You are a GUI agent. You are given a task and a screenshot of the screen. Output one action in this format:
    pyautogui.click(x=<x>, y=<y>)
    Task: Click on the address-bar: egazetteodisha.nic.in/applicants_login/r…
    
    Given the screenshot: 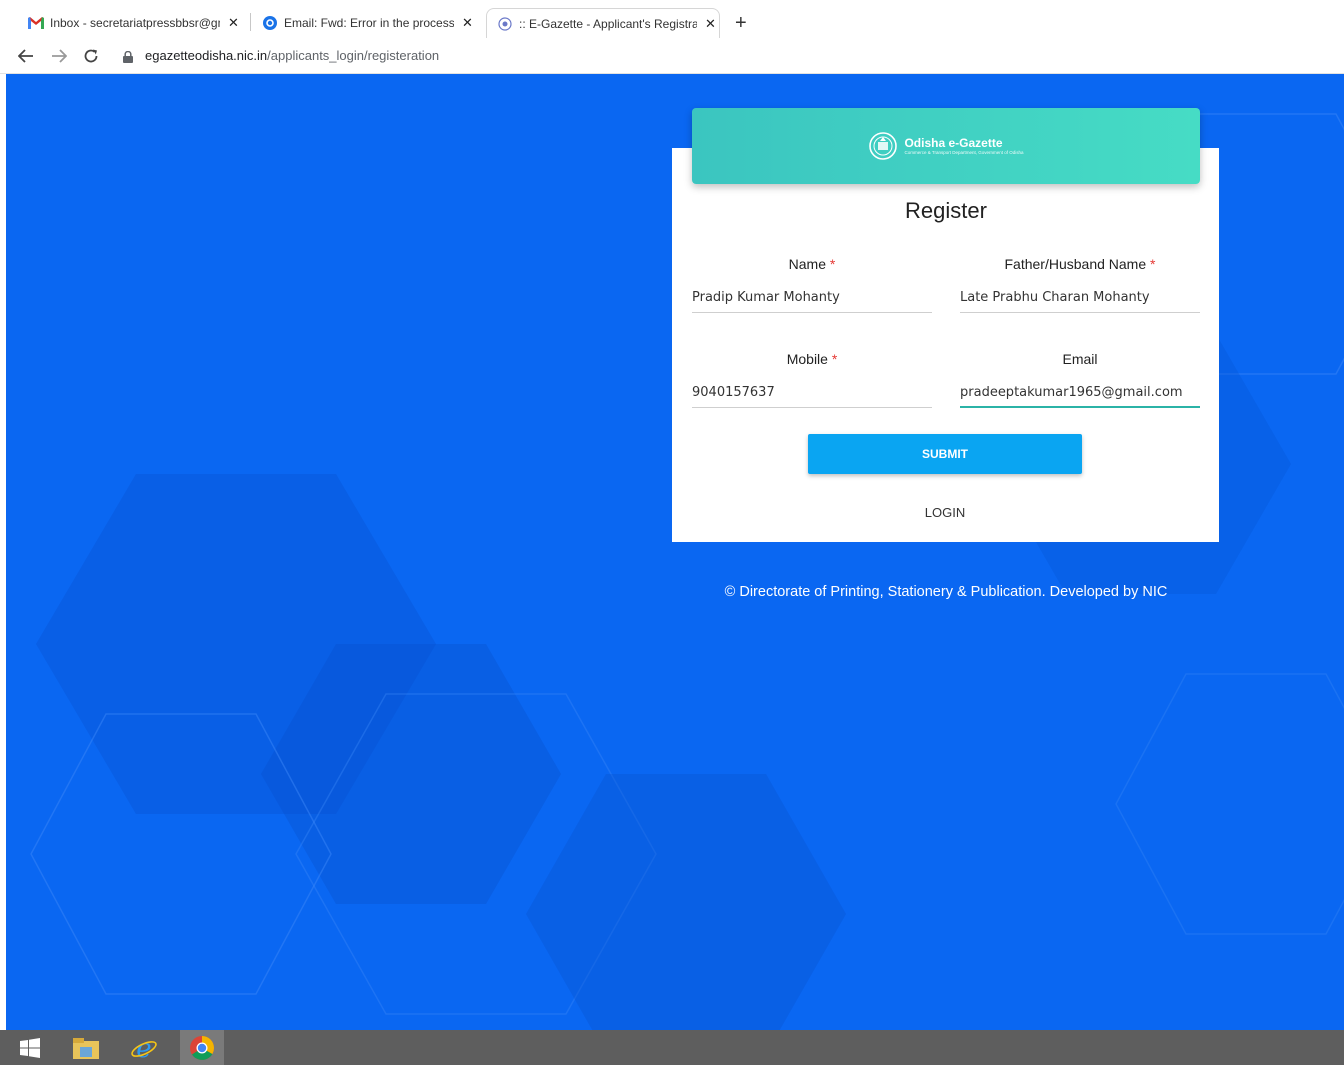 What is the action you would take?
    pyautogui.click(x=292, y=55)
    